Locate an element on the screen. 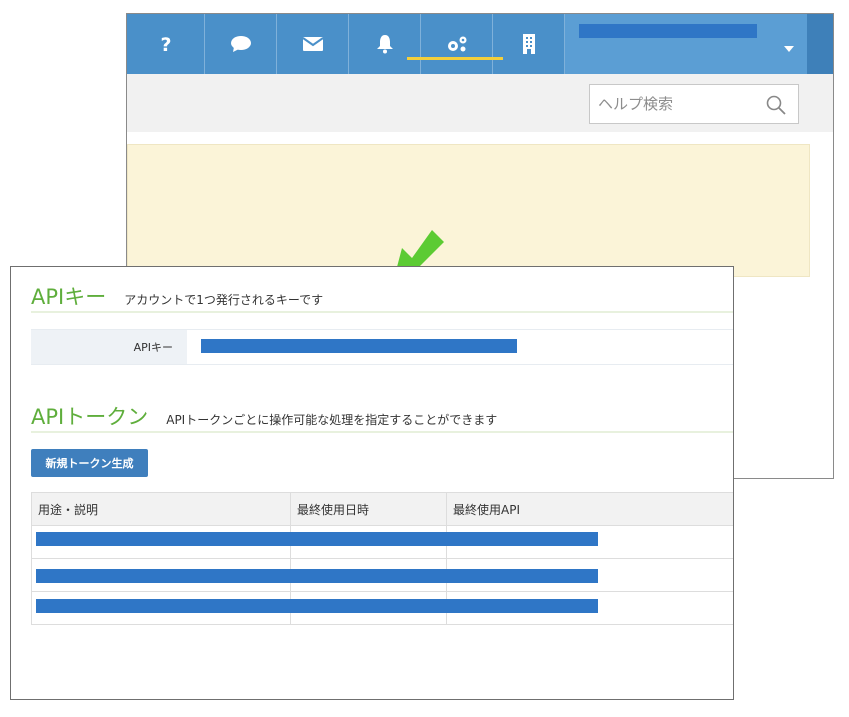 The height and width of the screenshot is (717, 849). help-button: ? is located at coordinates (166, 44).